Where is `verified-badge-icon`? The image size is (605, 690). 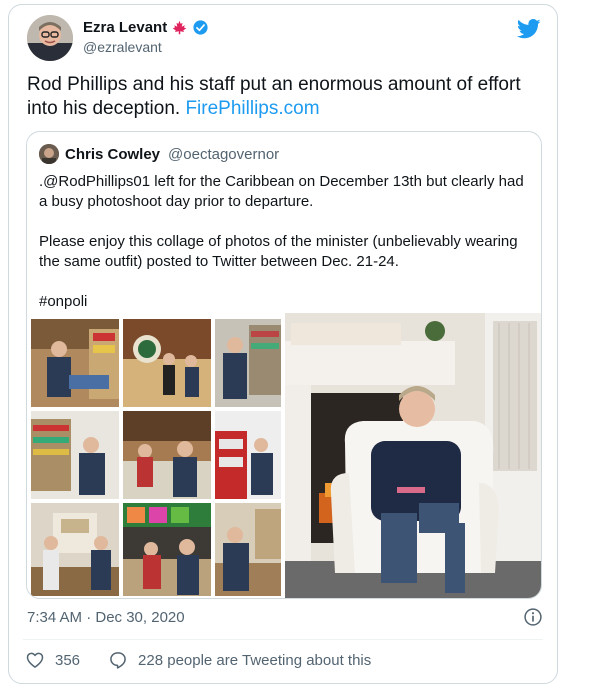
verified-badge-icon is located at coordinates (200, 27).